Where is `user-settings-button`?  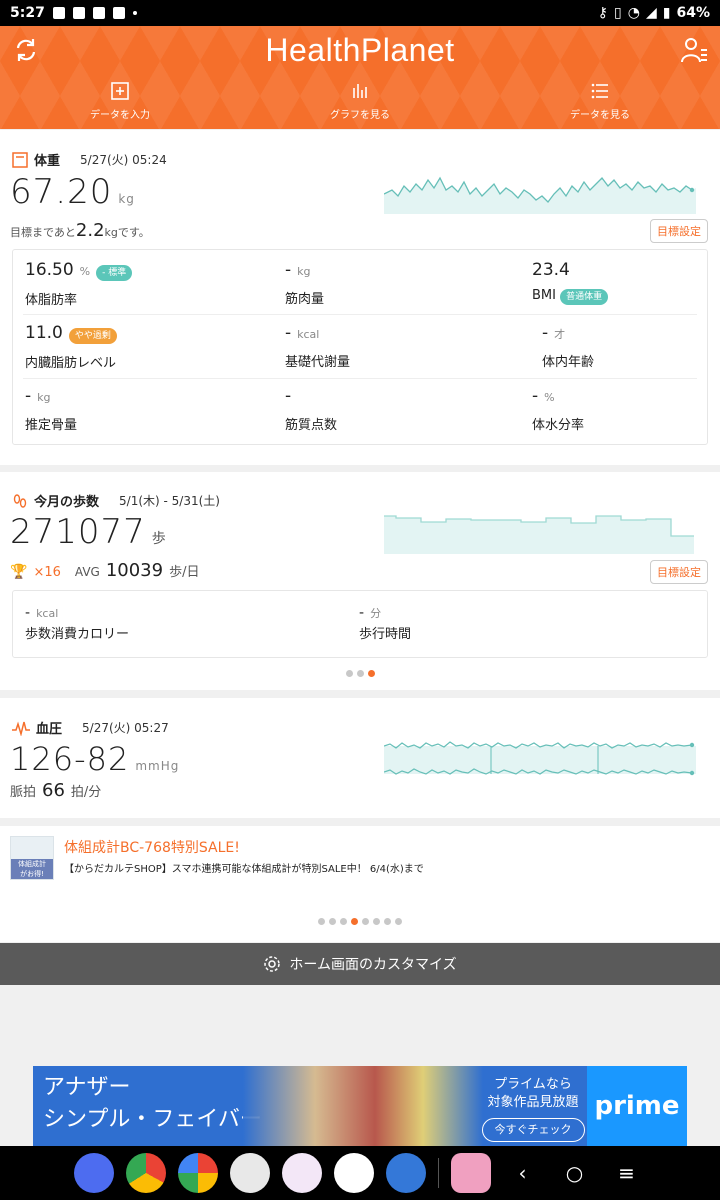
user-settings-button is located at coordinates (694, 50).